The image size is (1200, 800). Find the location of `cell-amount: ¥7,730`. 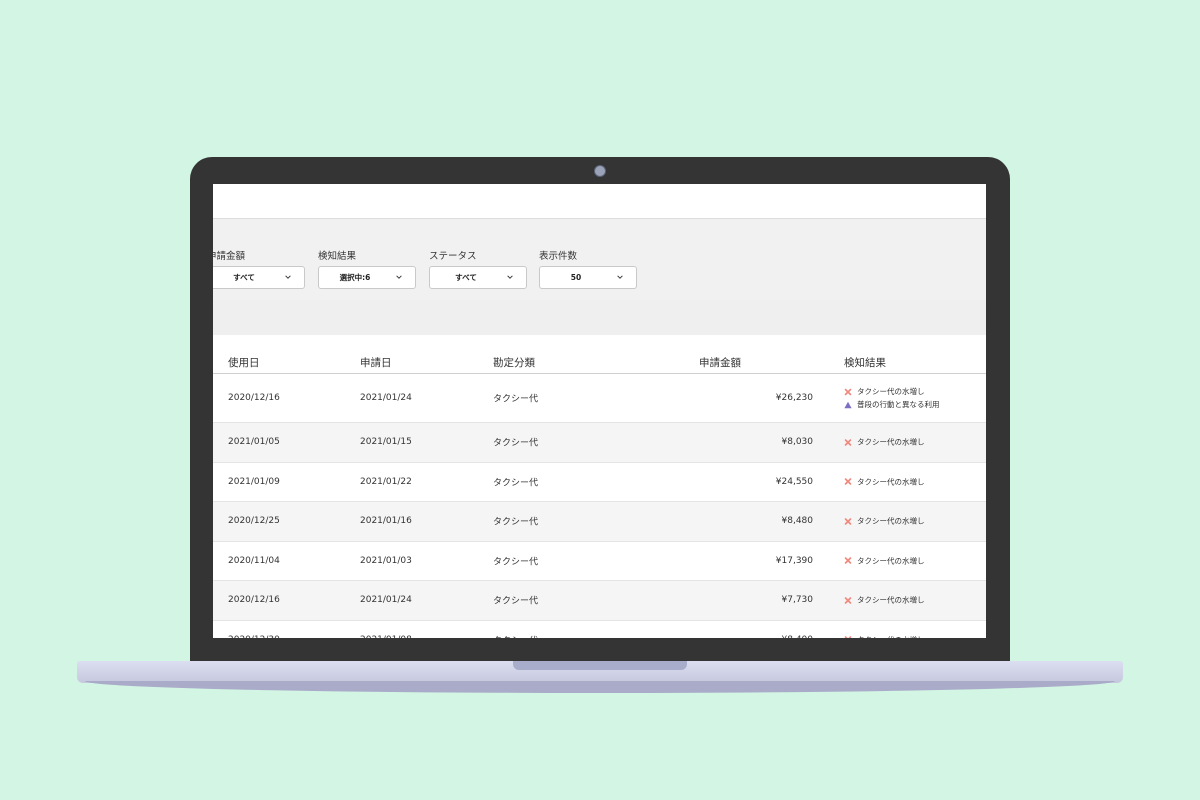

cell-amount: ¥7,730 is located at coordinates (797, 600).